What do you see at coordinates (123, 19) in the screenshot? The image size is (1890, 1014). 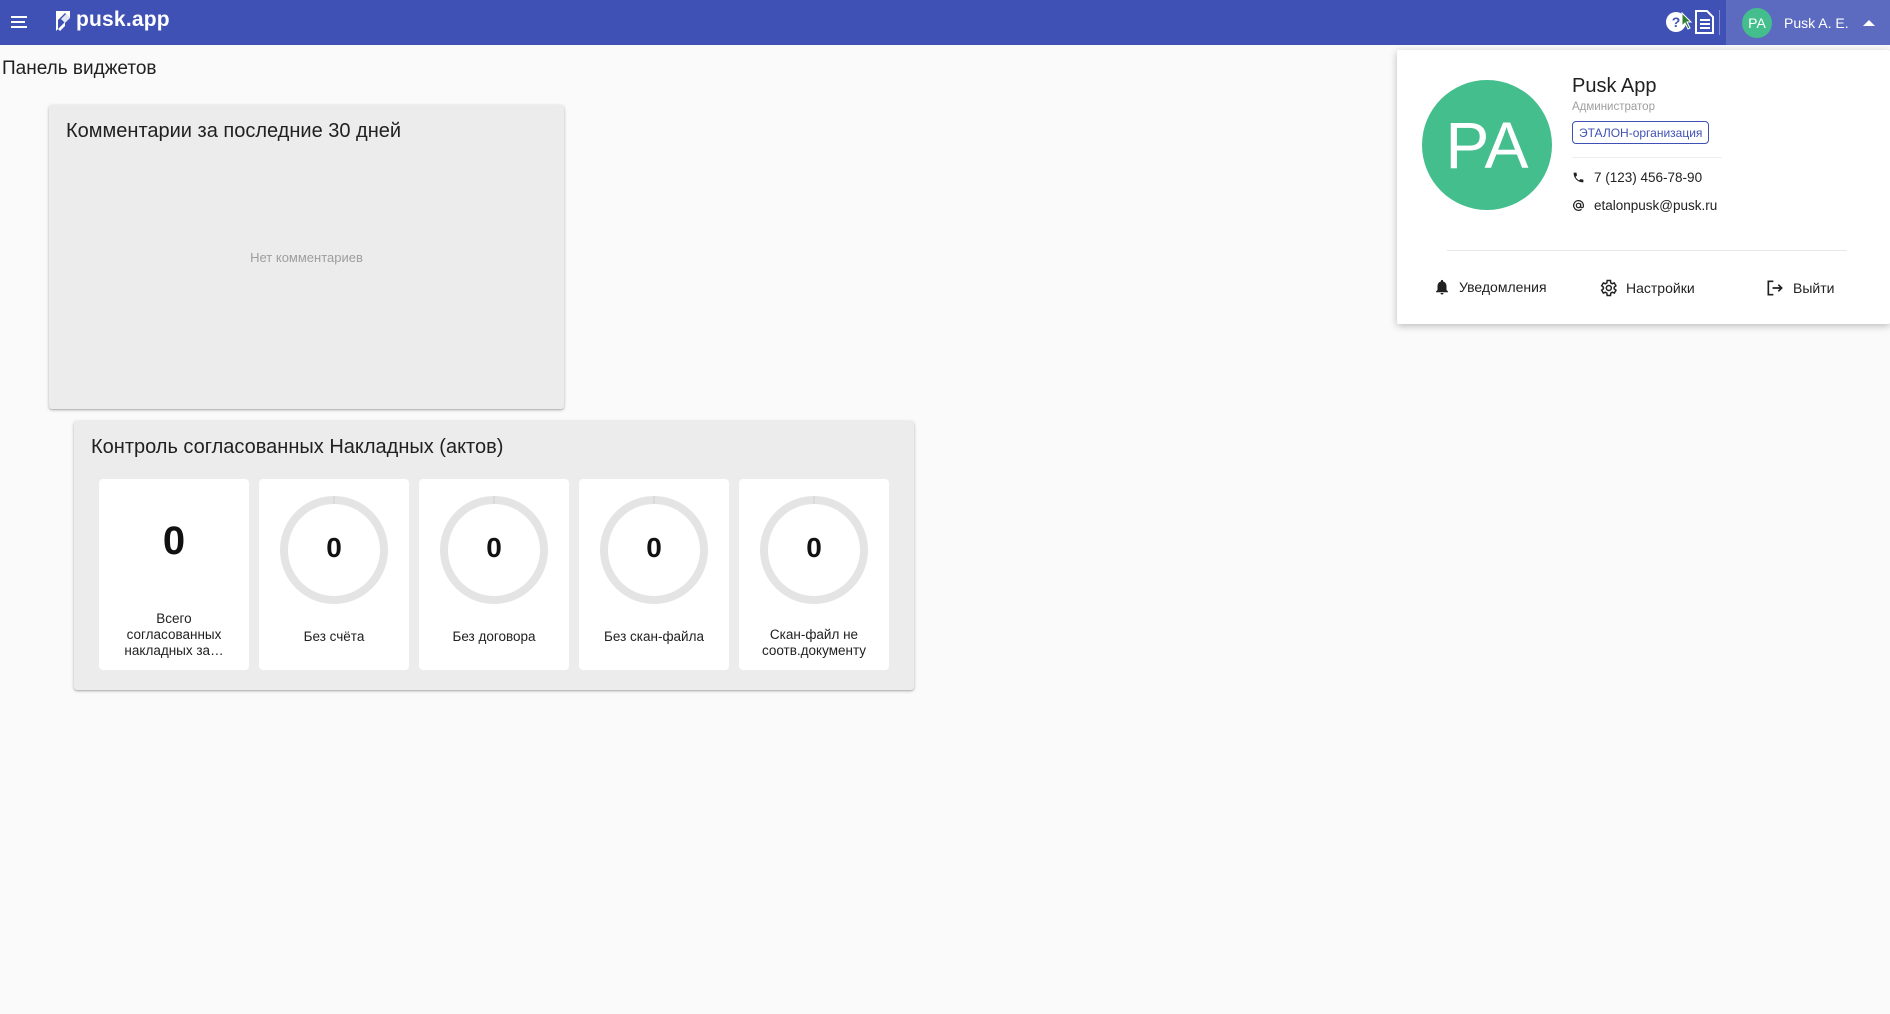 I see `logo-text: pusk.app` at bounding box center [123, 19].